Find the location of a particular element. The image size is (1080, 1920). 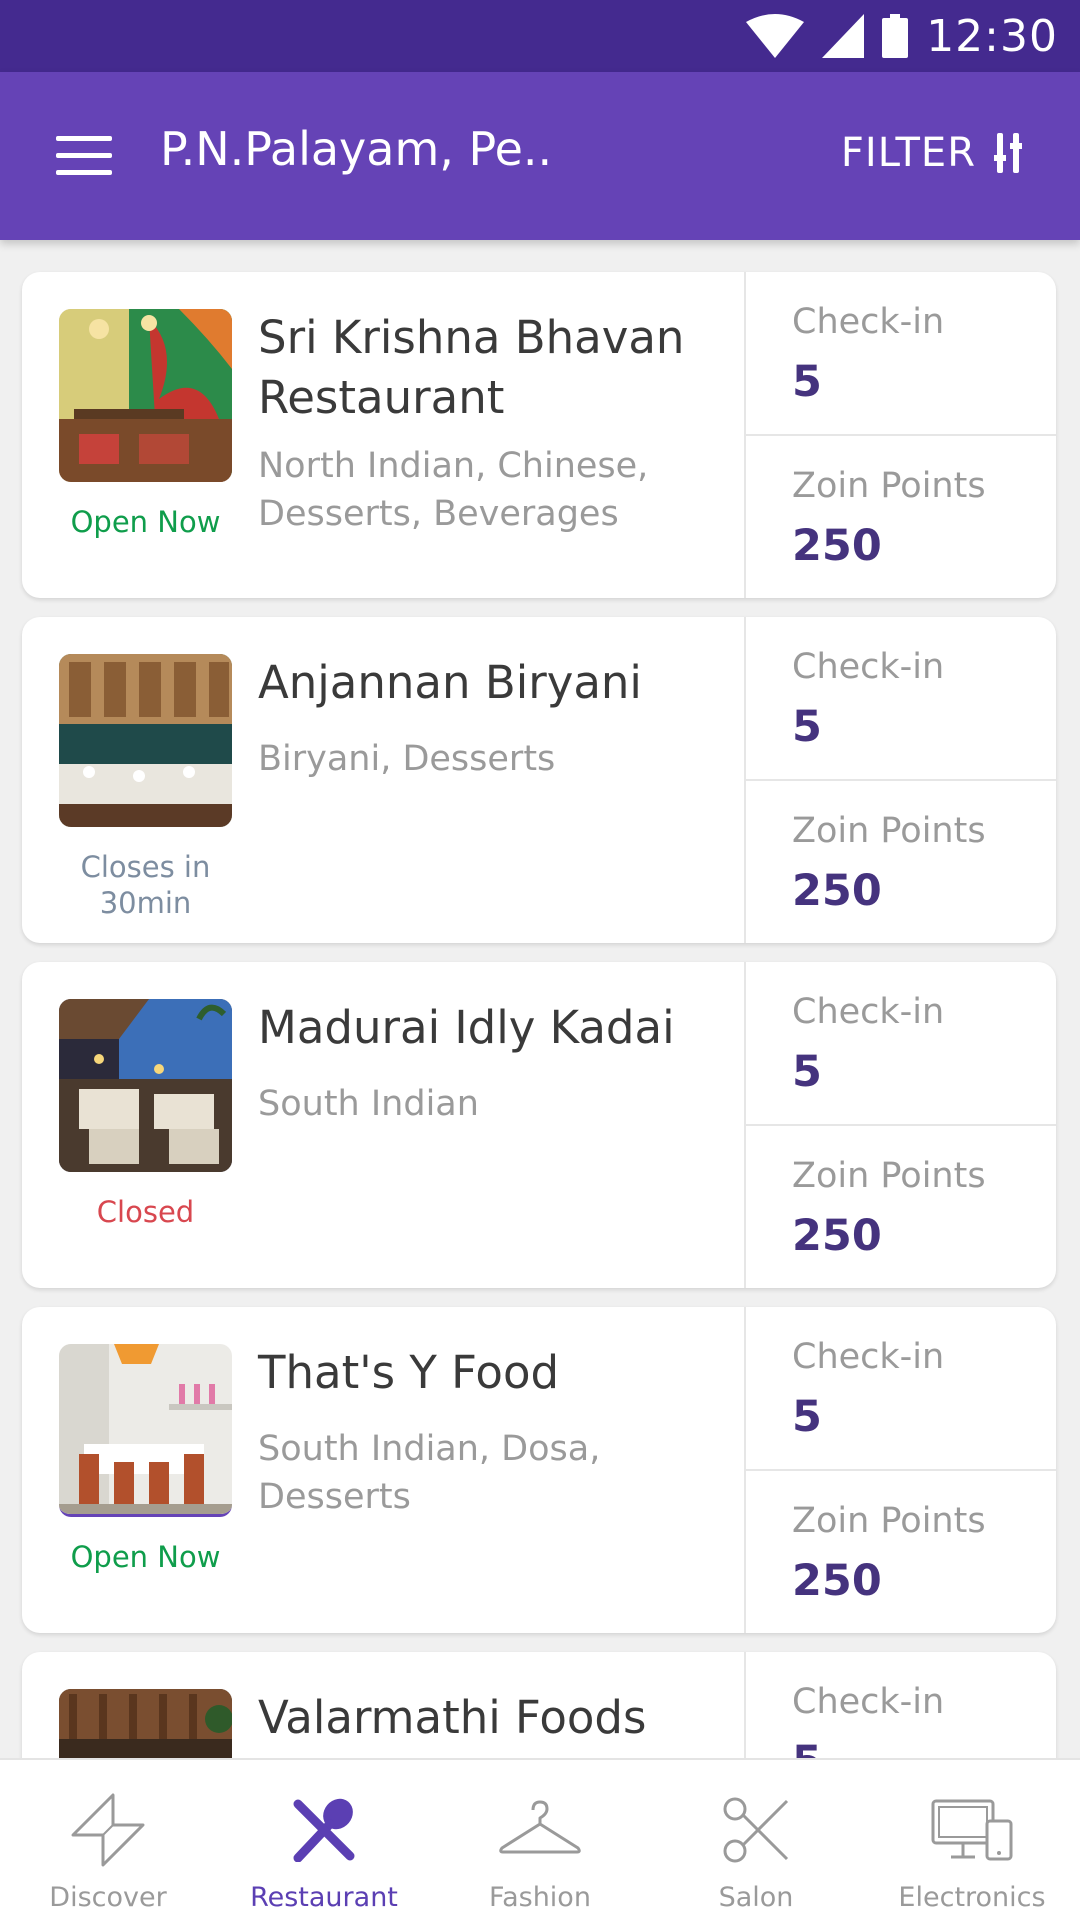

filter-sliders-icon is located at coordinates (1008, 153).